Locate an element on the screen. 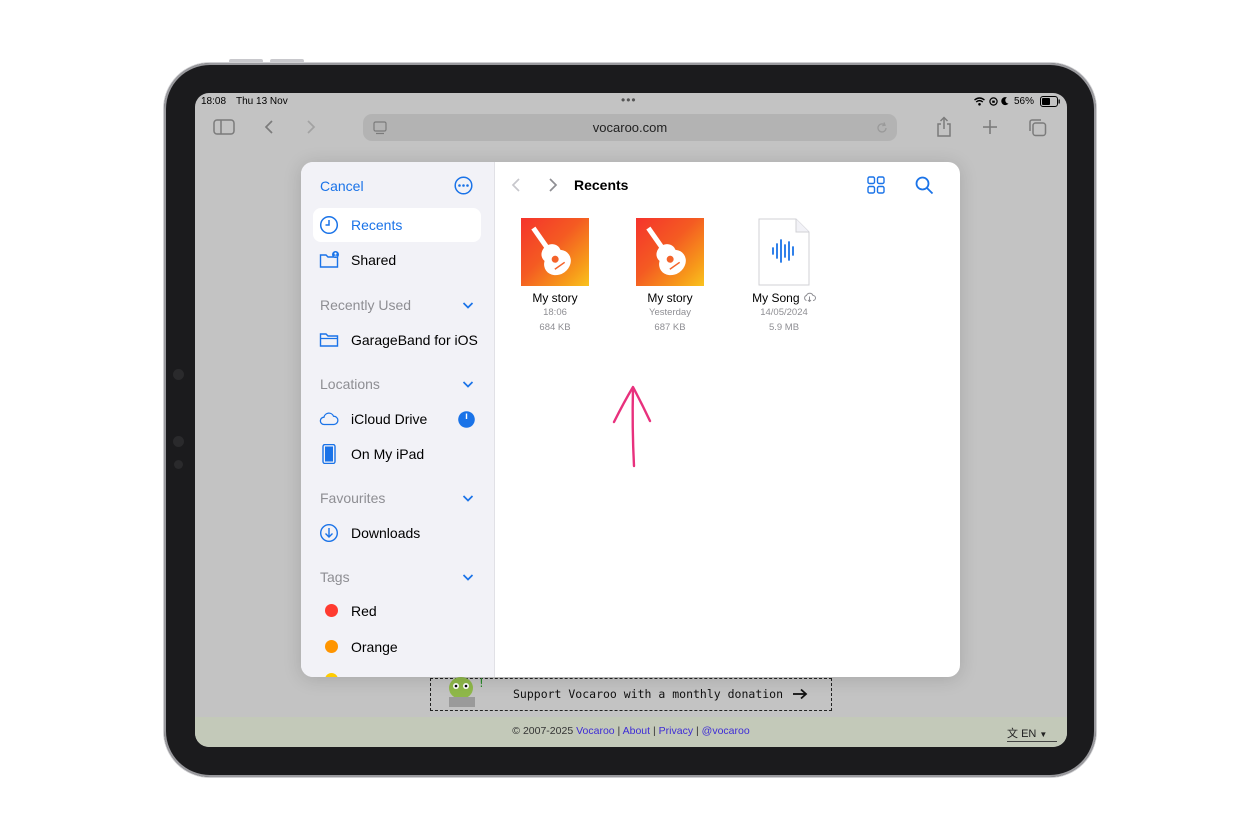 The width and height of the screenshot is (1260, 840). download-icon is located at coordinates (329, 533).